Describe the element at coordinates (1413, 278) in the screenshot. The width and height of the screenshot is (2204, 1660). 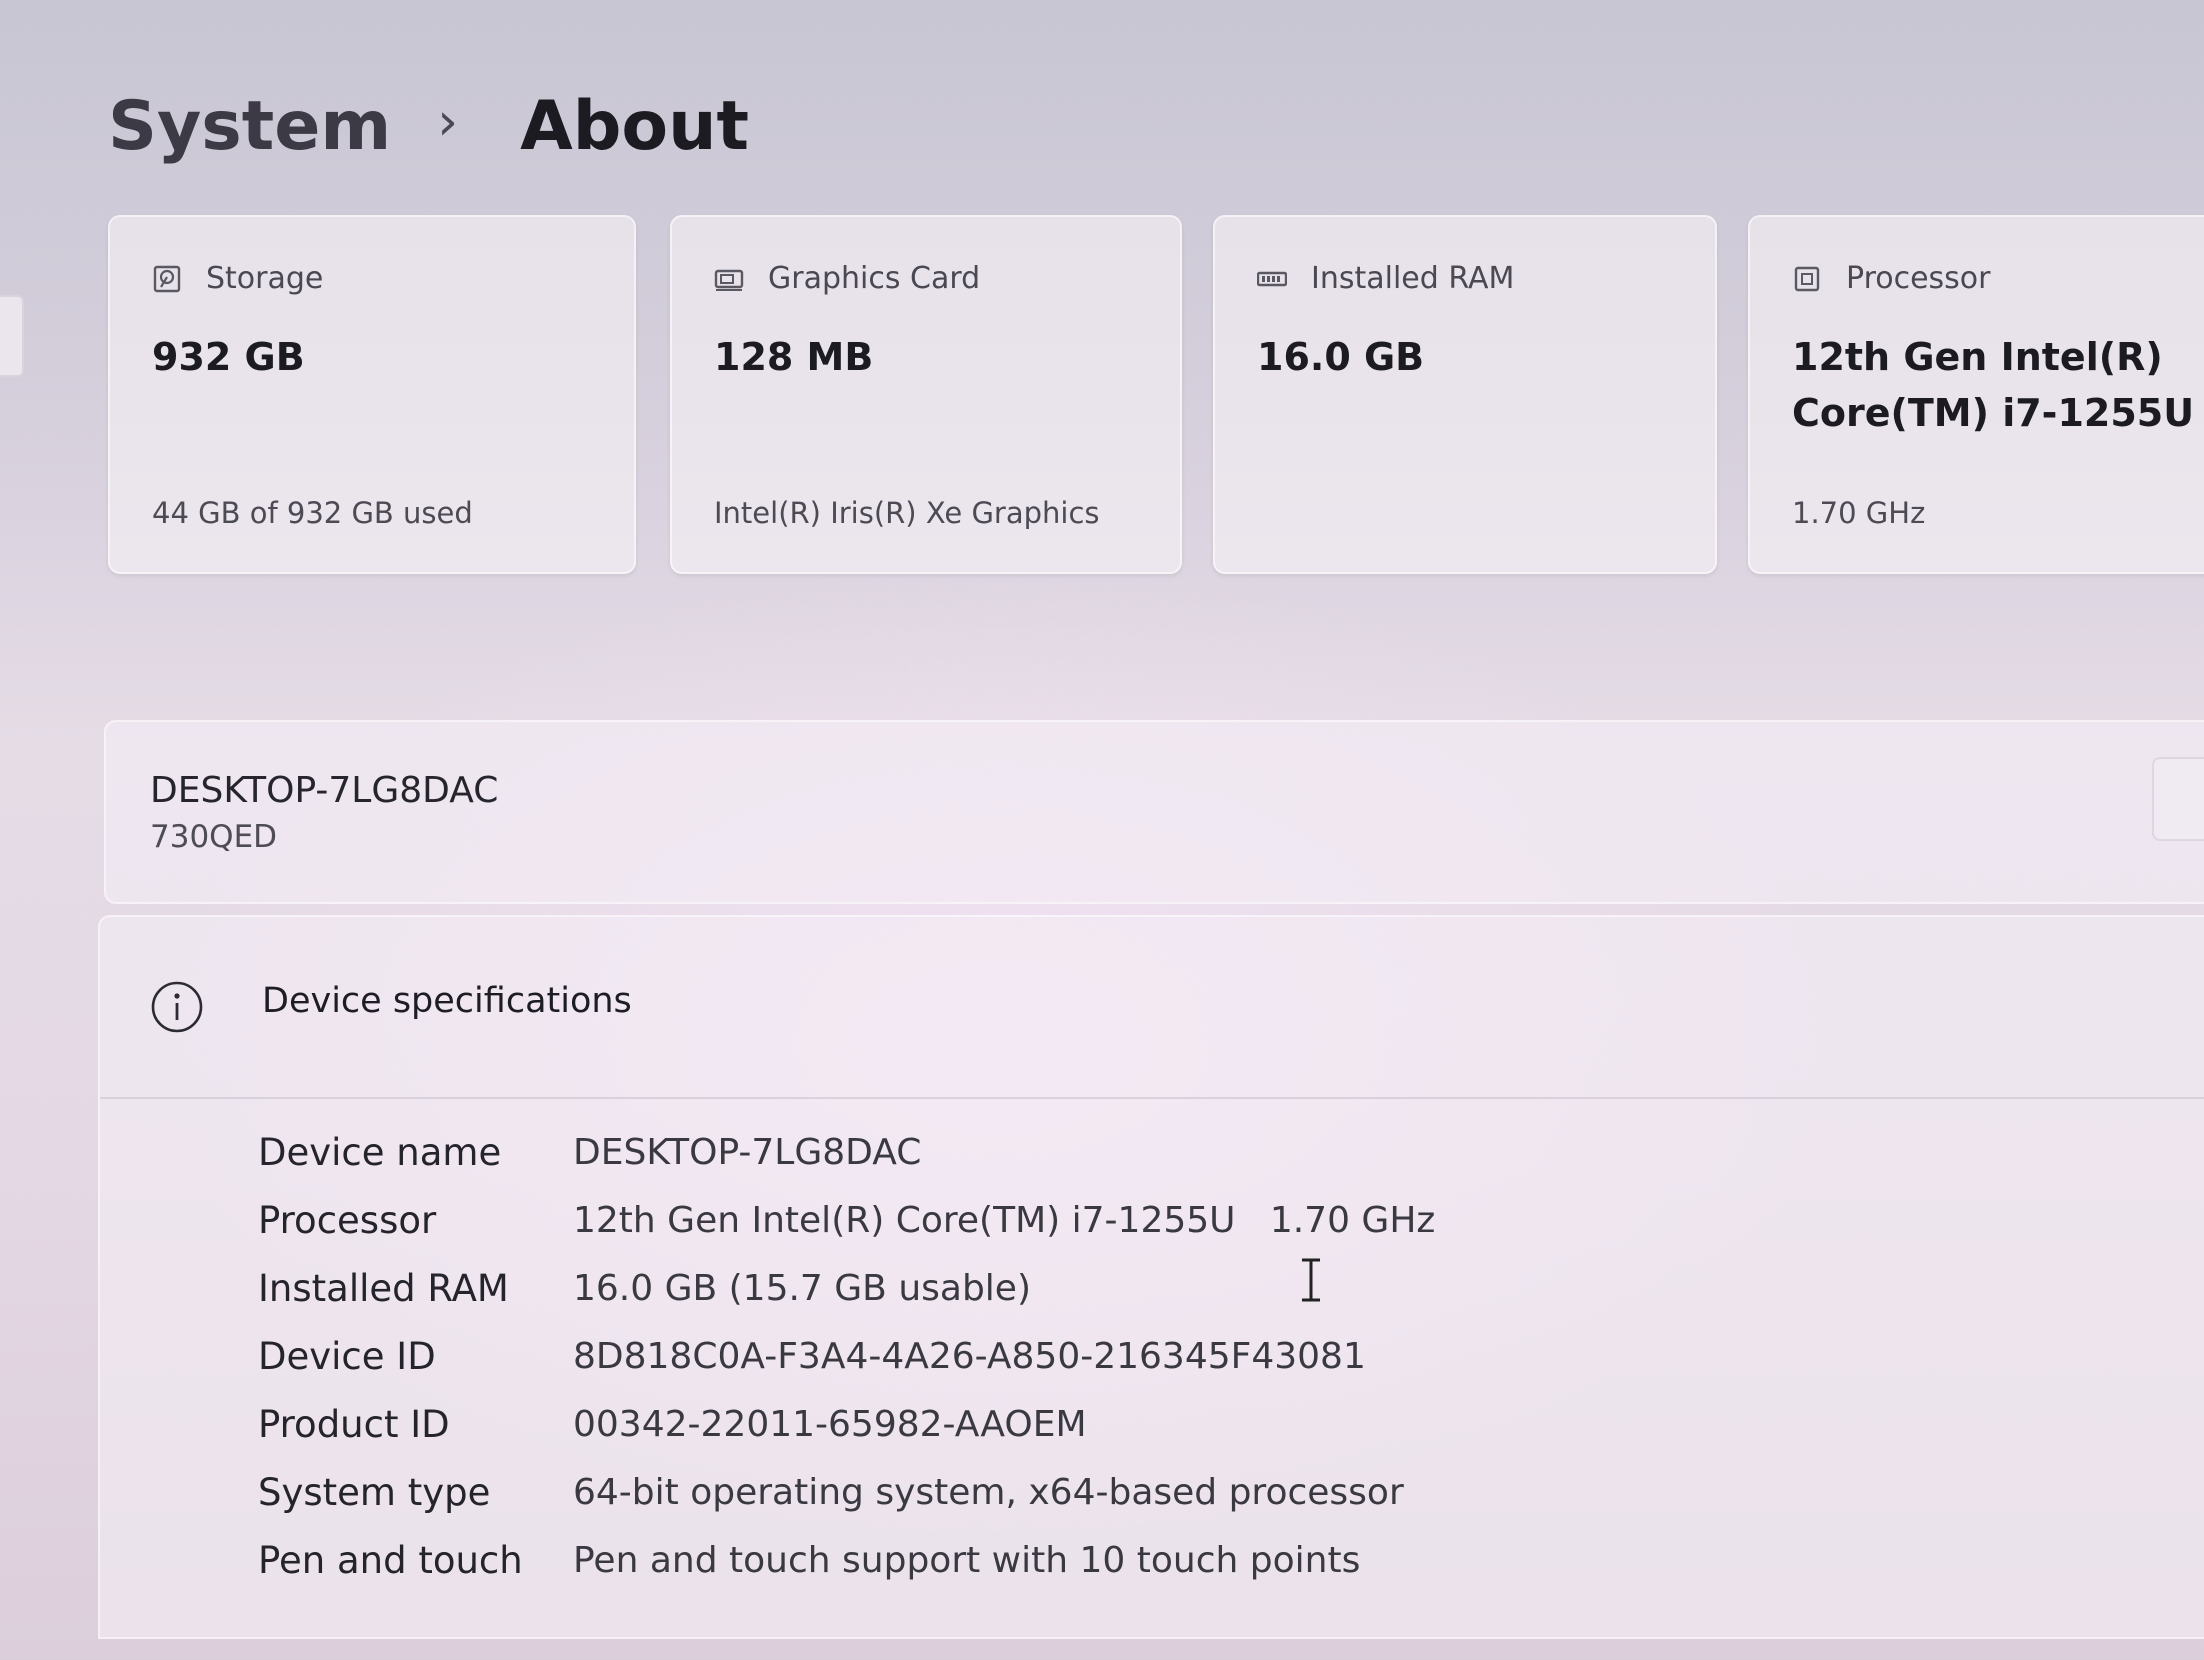
I see `installed-ram-title: Installed RAM` at that location.